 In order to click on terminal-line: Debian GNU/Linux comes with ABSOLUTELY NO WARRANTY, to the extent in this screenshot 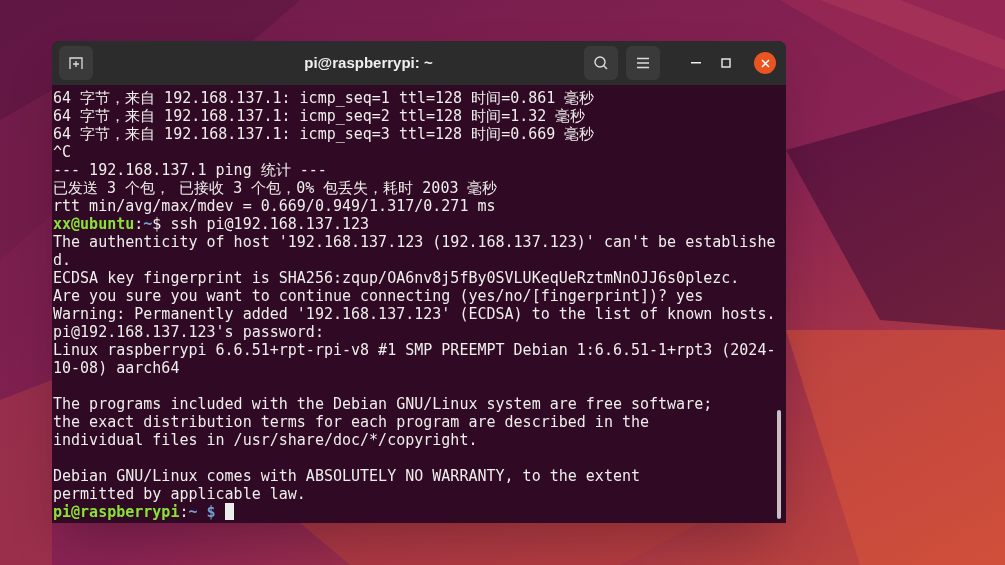, I will do `click(346, 476)`.